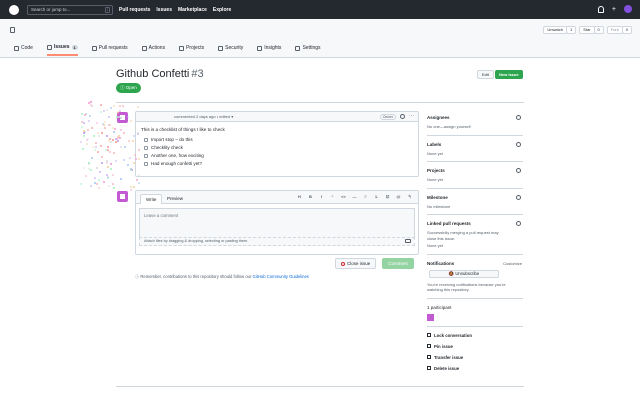 This screenshot has width=640, height=400. Describe the element at coordinates (175, 199) in the screenshot. I see `tab-preview: Preview` at that location.